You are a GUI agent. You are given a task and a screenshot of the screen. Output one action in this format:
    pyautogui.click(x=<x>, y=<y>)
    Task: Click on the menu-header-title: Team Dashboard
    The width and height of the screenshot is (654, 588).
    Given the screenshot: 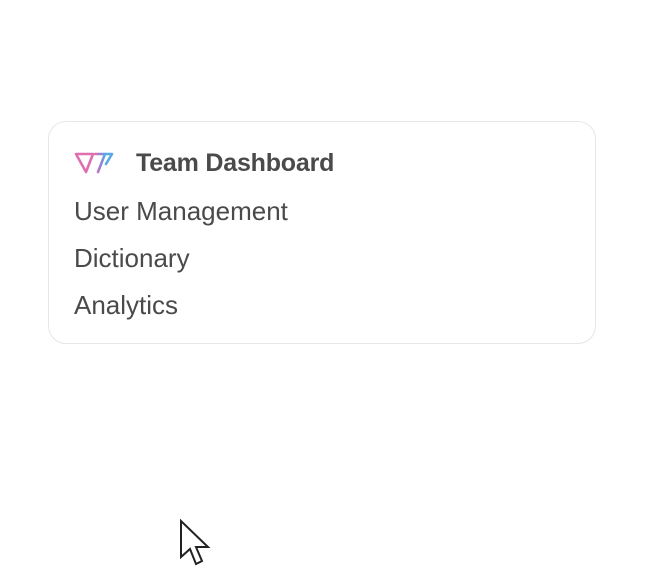 What is the action you would take?
    pyautogui.click(x=235, y=163)
    